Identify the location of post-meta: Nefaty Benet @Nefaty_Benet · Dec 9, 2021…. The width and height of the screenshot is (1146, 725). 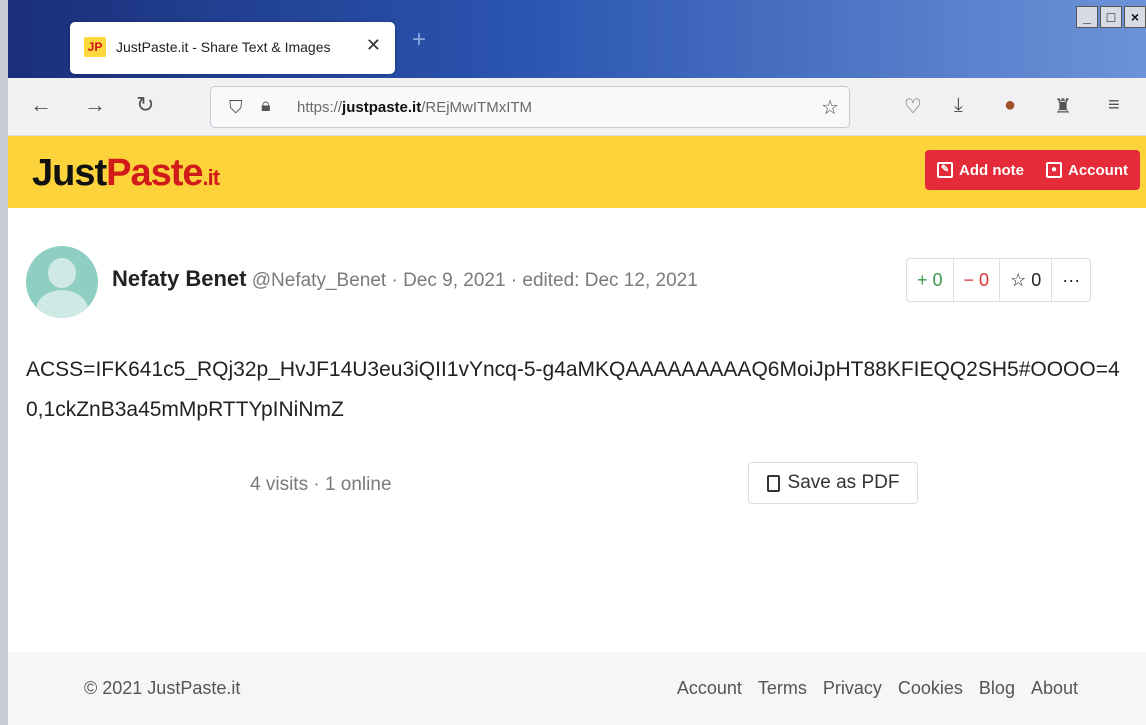
(405, 279).